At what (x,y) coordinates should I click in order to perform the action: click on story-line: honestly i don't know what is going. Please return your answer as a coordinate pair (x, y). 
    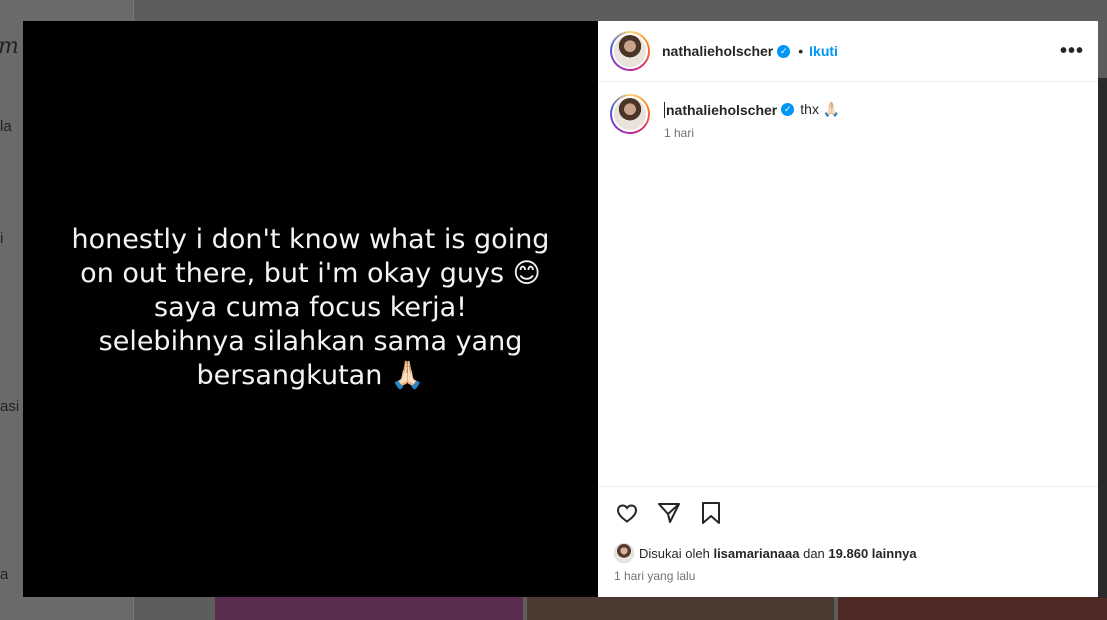
    Looking at the image, I should click on (310, 239).